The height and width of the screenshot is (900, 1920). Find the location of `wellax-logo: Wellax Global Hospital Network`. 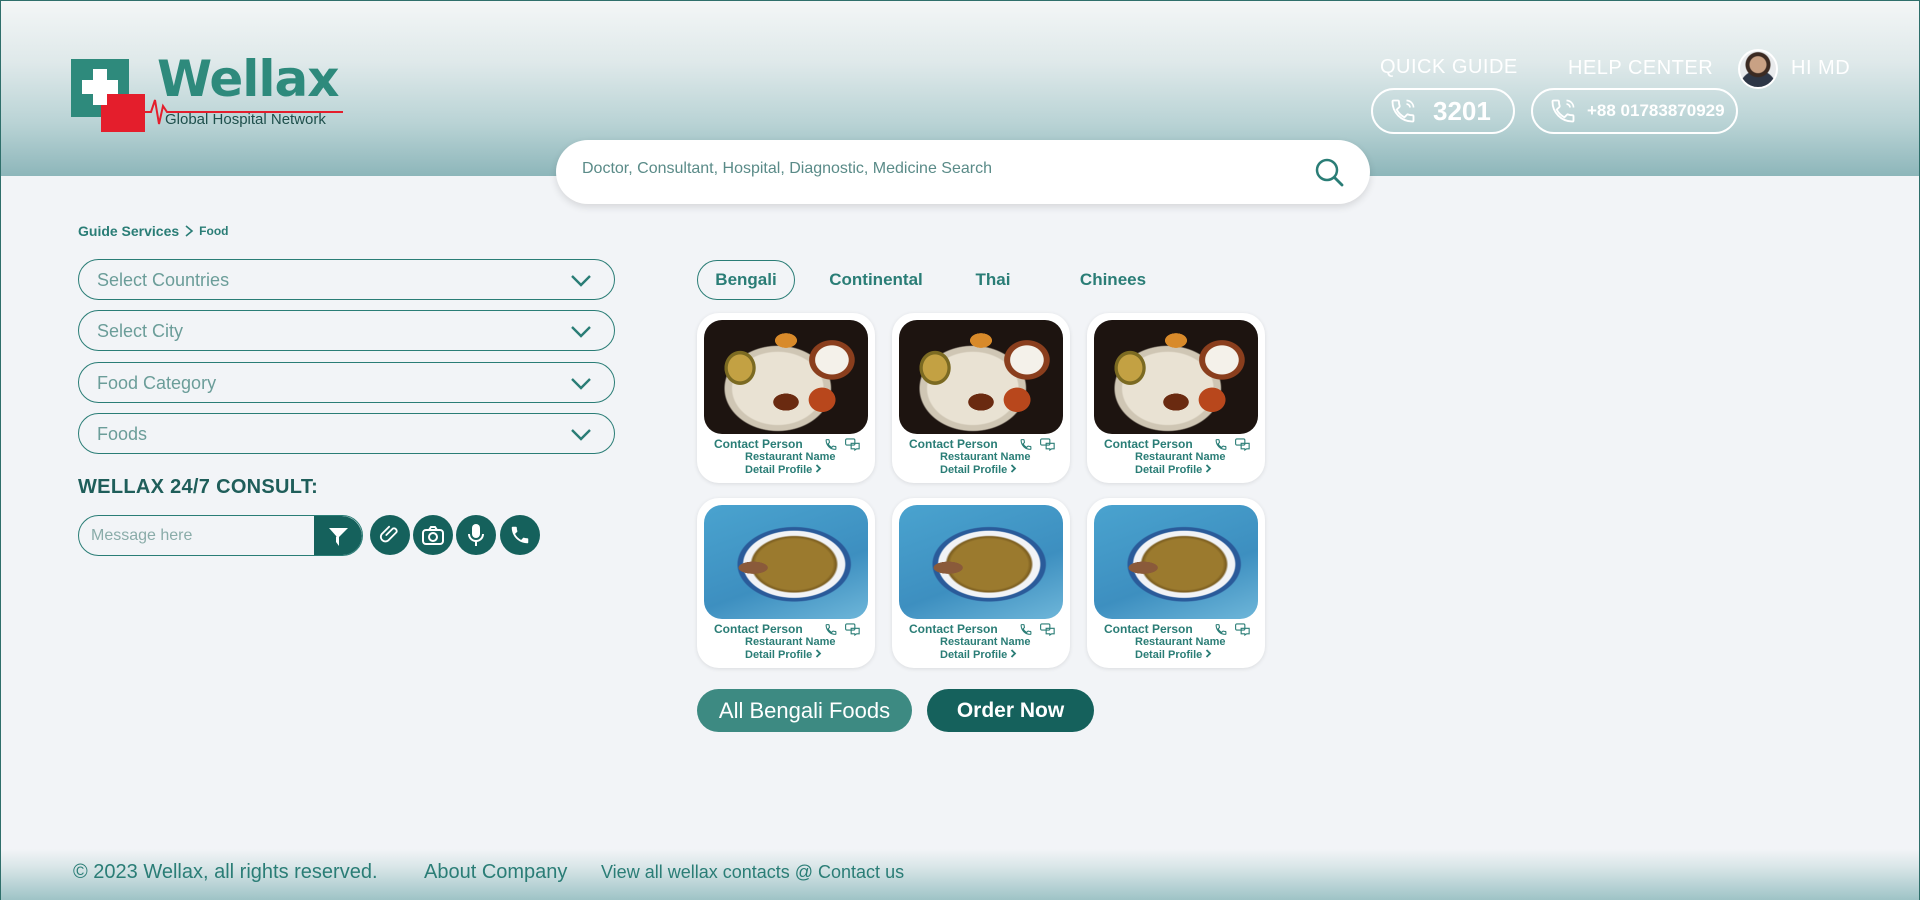

wellax-logo: Wellax Global Hospital Network is located at coordinates (207, 93).